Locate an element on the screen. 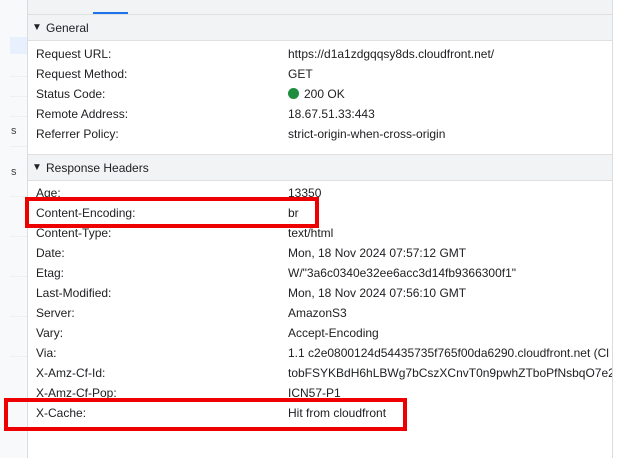  header-row: Remote Address: 18.67.51.33:443 is located at coordinates (320, 114).